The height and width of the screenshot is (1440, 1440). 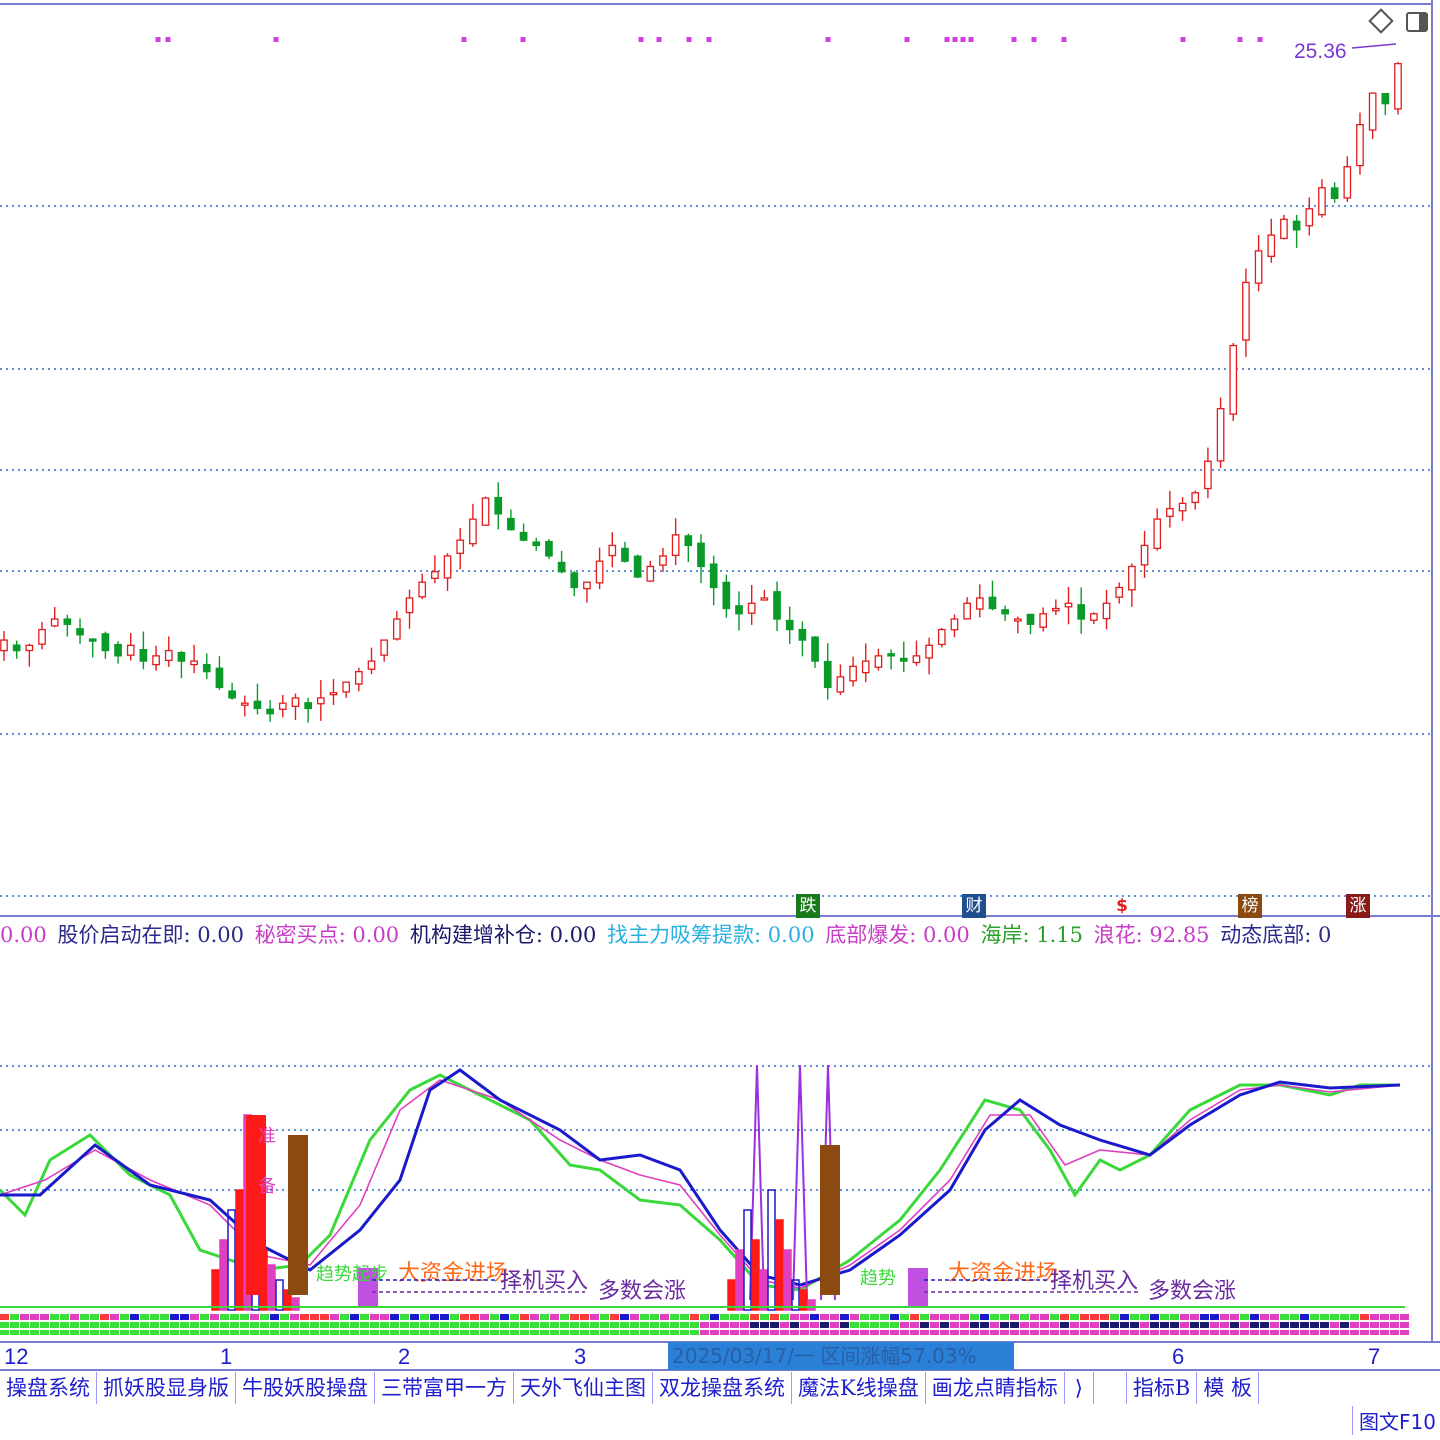 What do you see at coordinates (974, 906) in the screenshot?
I see `event-finance-icon: 财` at bounding box center [974, 906].